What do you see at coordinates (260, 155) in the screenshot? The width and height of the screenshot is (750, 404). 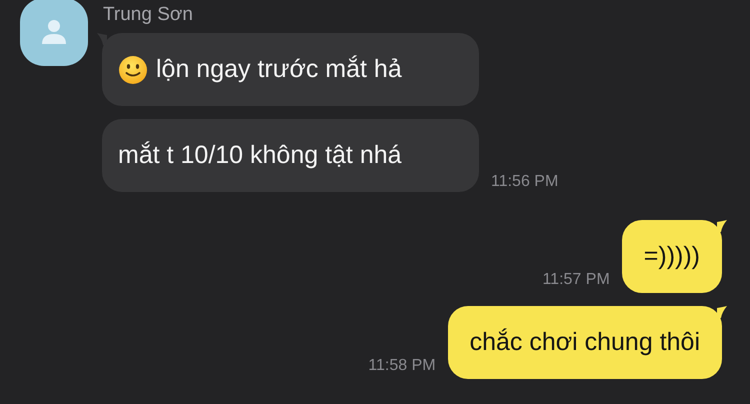 I see `message-text: mắt t 10/10 không tật nhá` at bounding box center [260, 155].